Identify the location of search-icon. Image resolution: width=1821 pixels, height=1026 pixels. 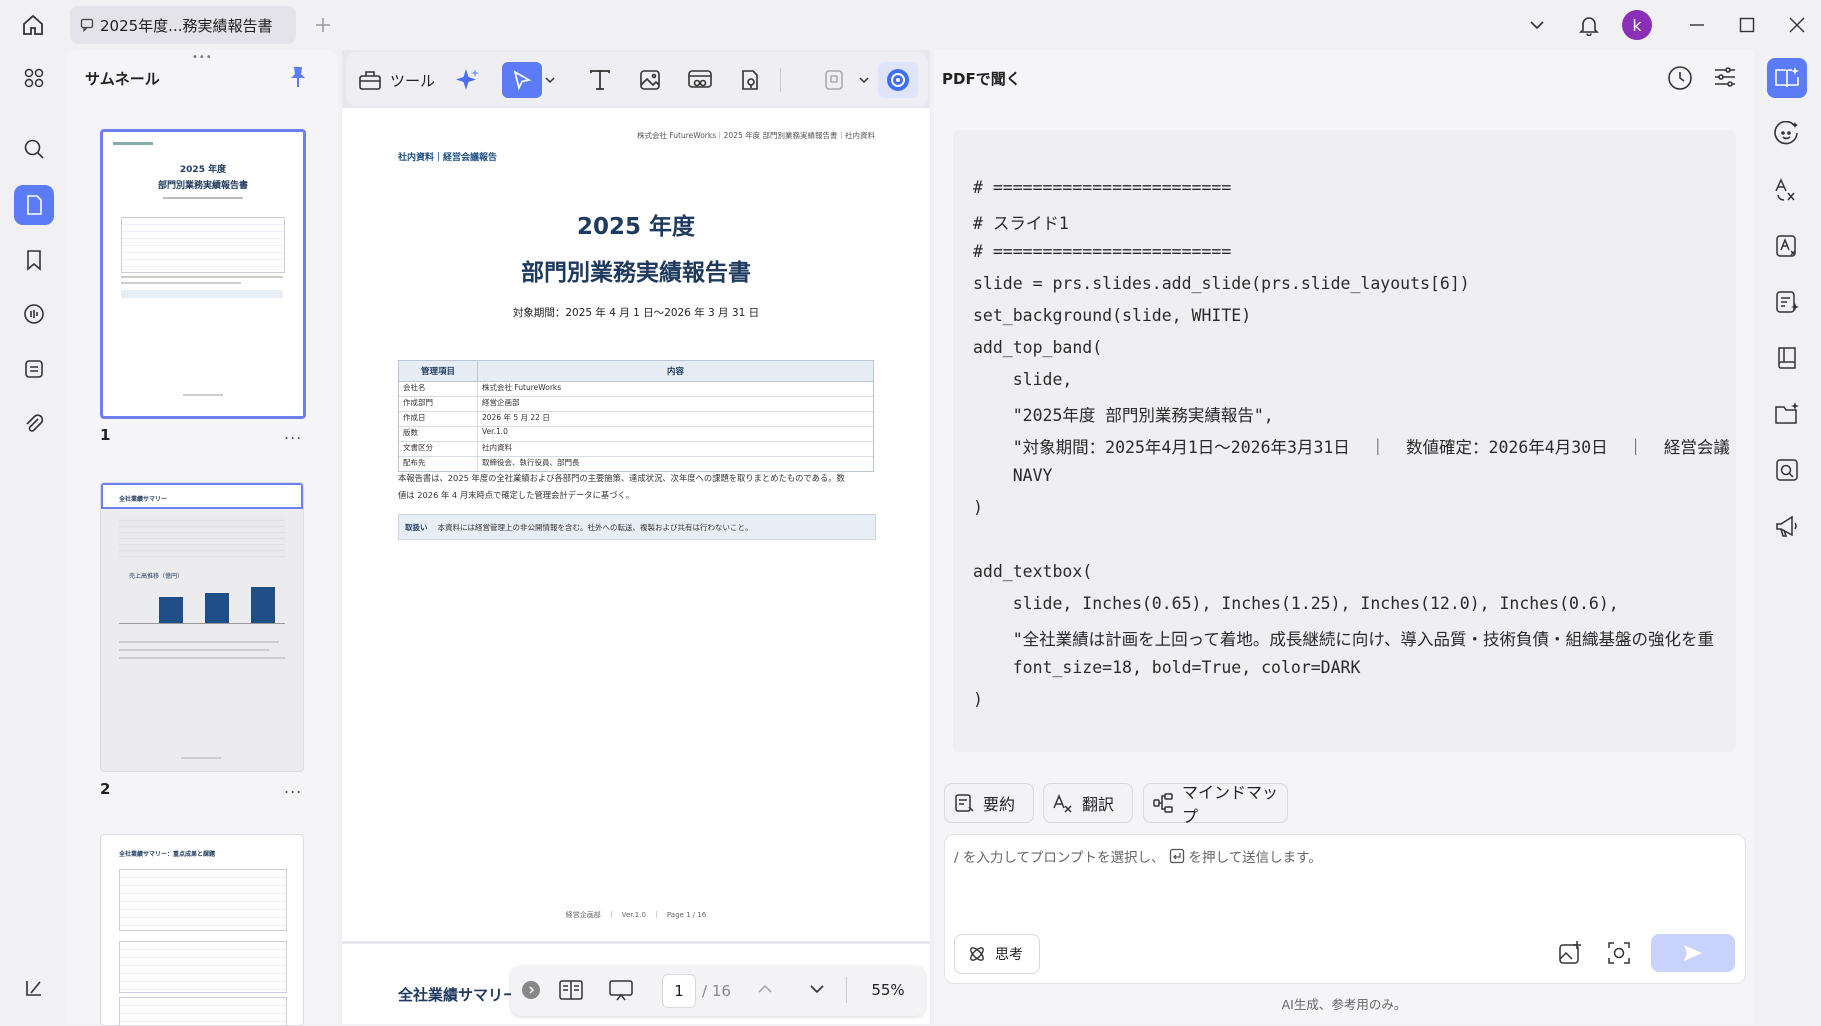
(34, 149).